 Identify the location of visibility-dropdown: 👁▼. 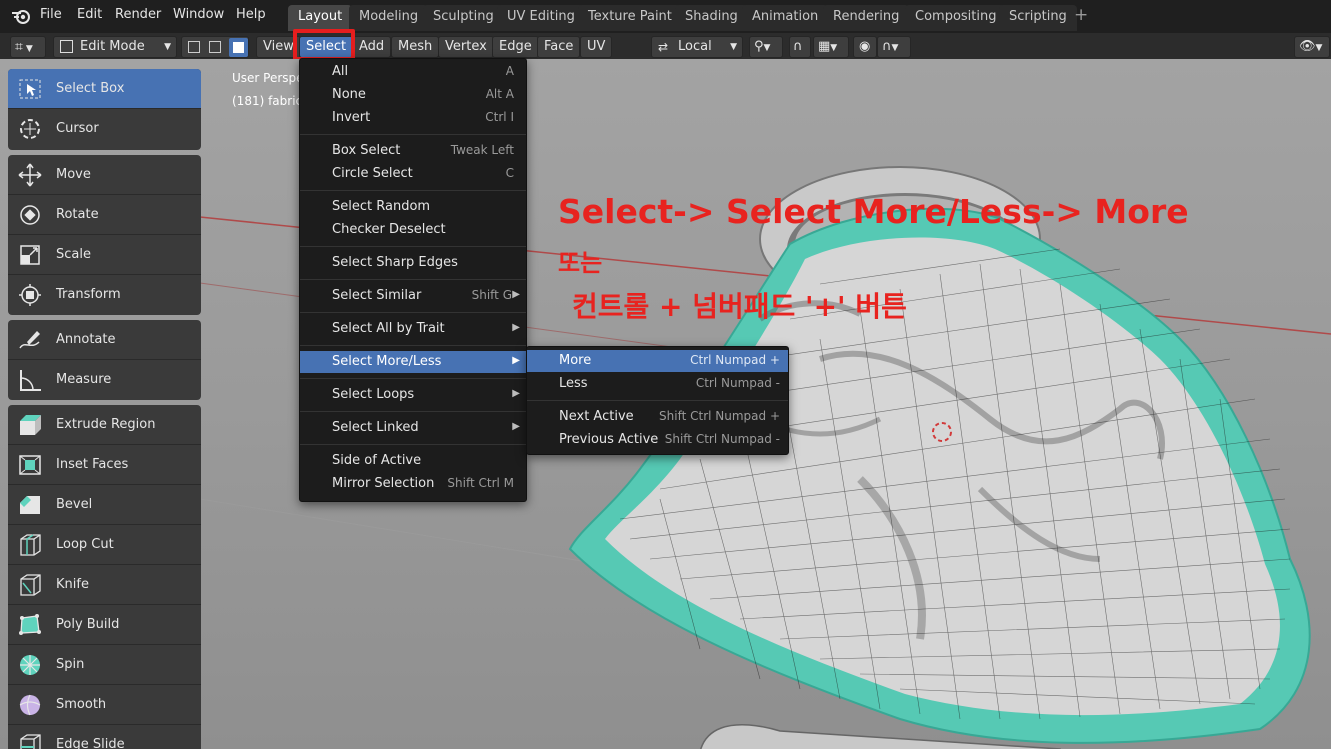
(1312, 47).